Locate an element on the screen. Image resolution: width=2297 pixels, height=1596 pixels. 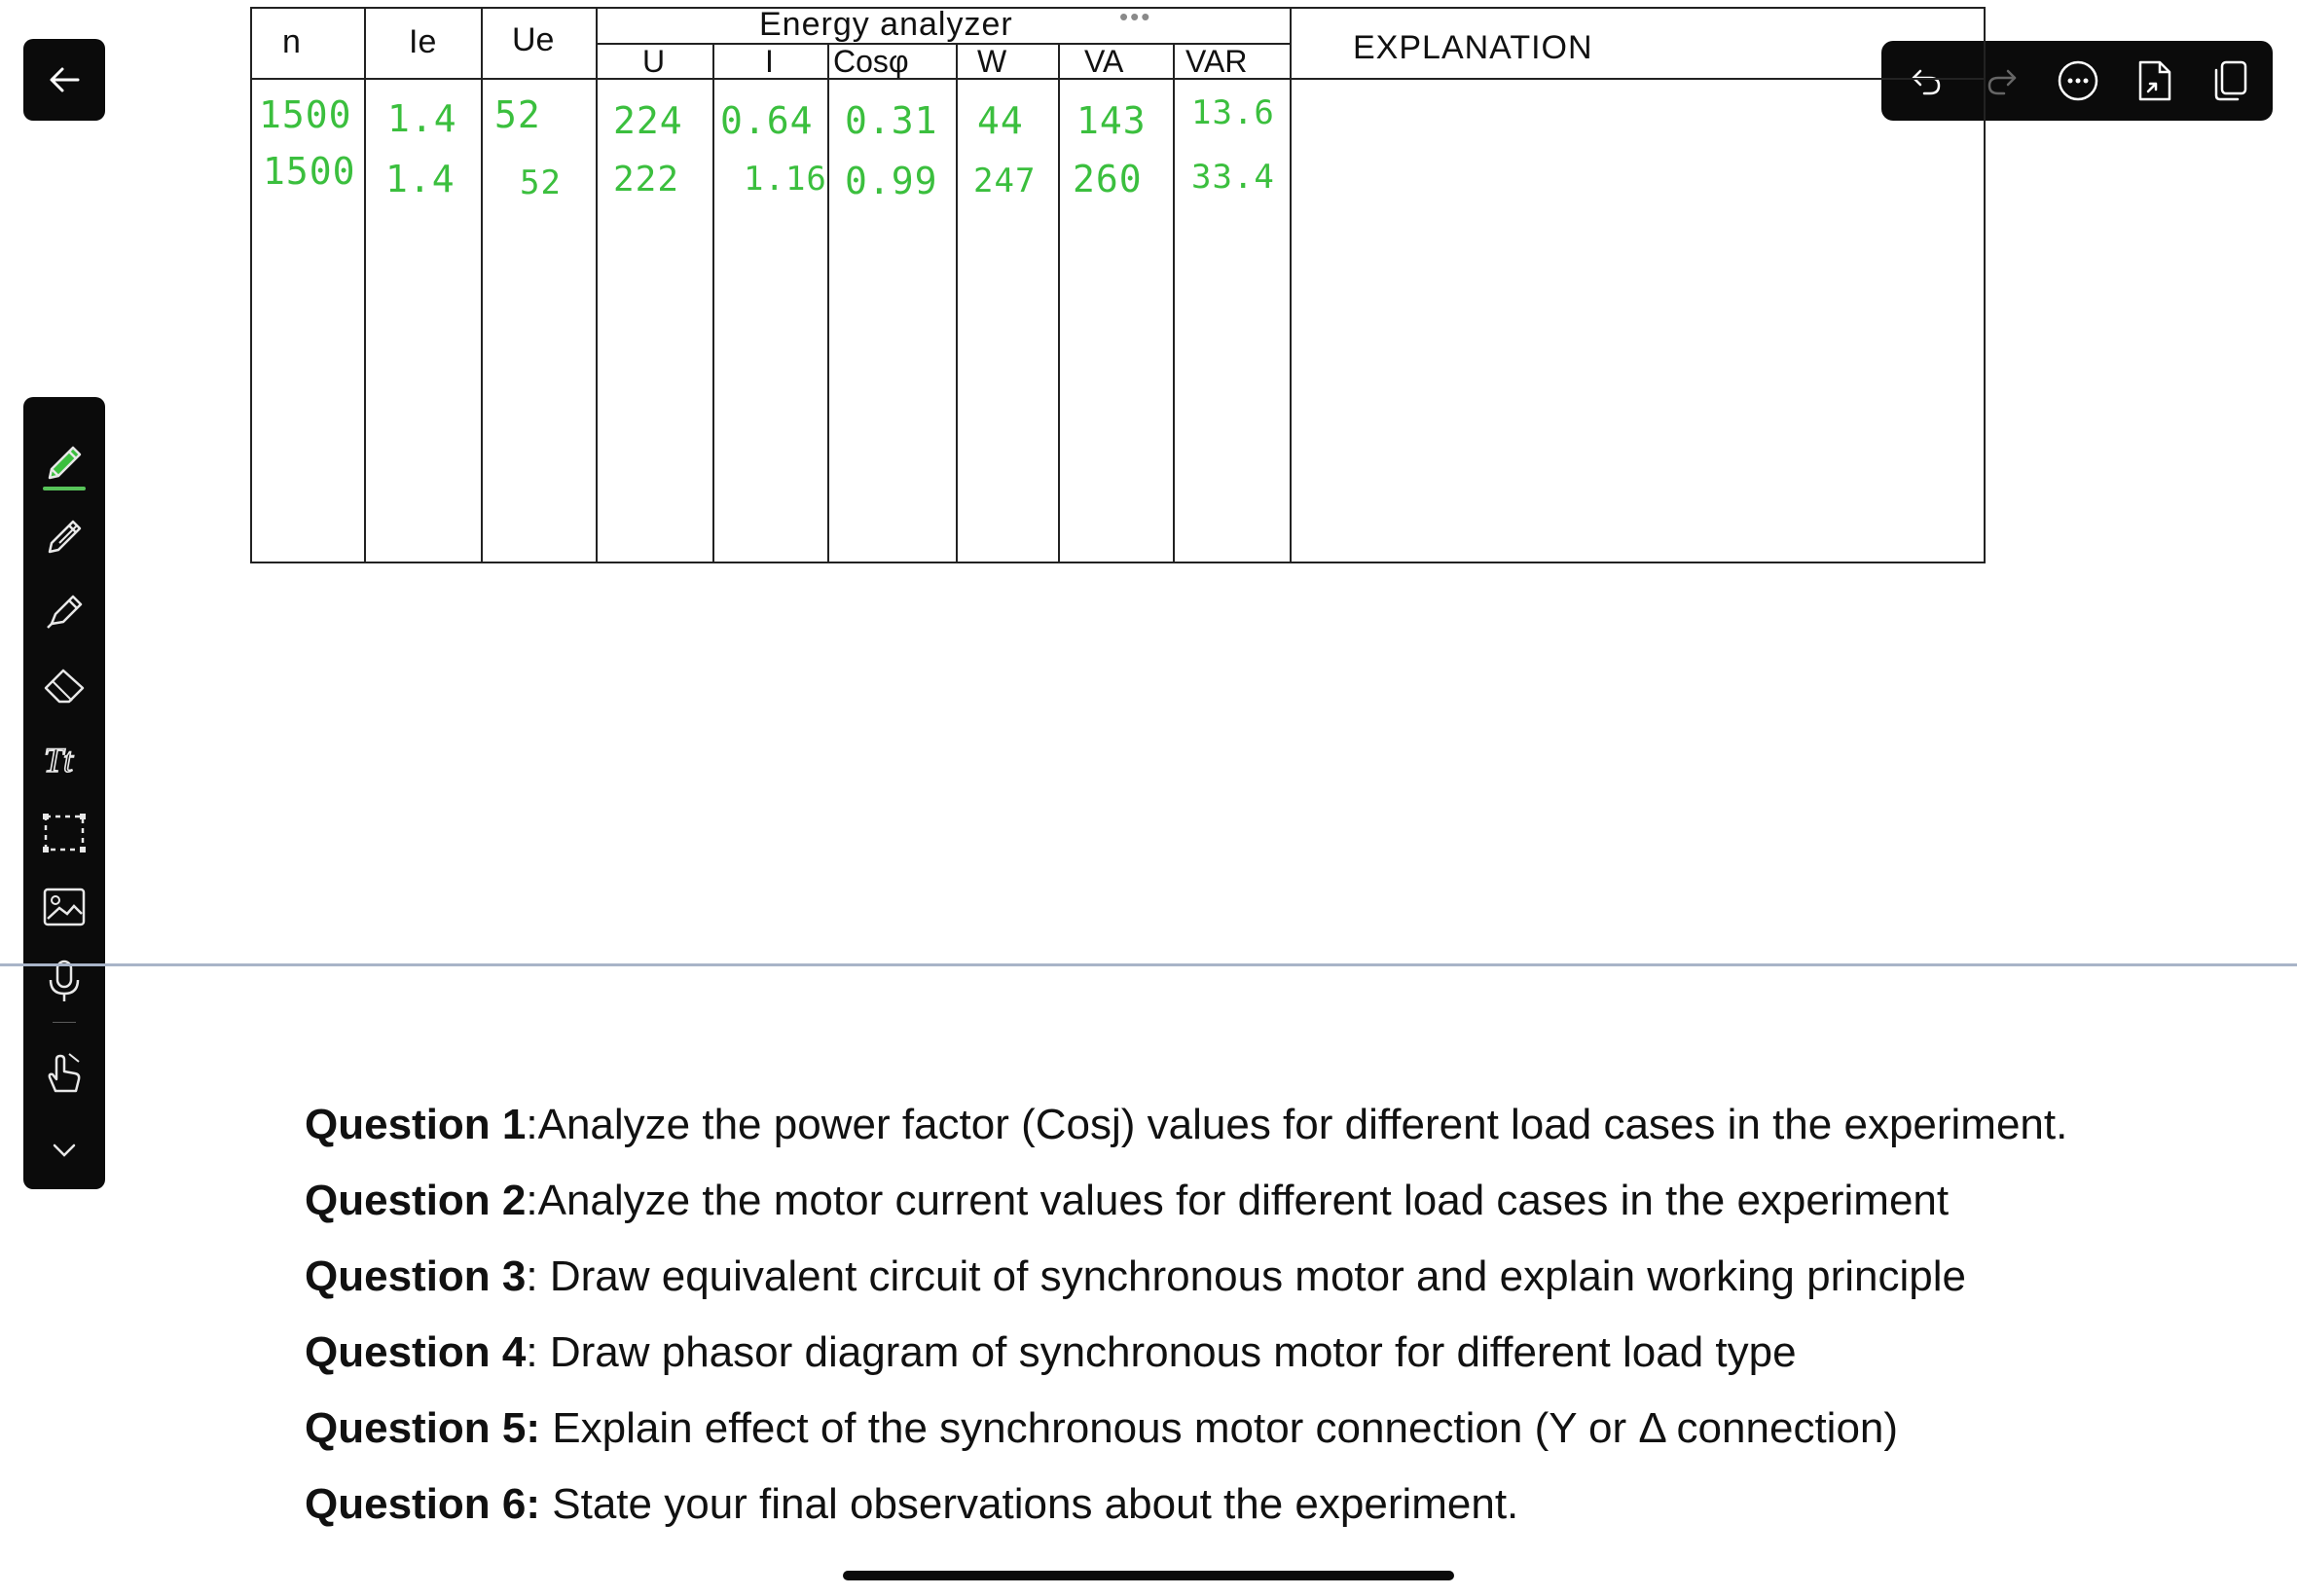
pencil-icon is located at coordinates (65, 537).